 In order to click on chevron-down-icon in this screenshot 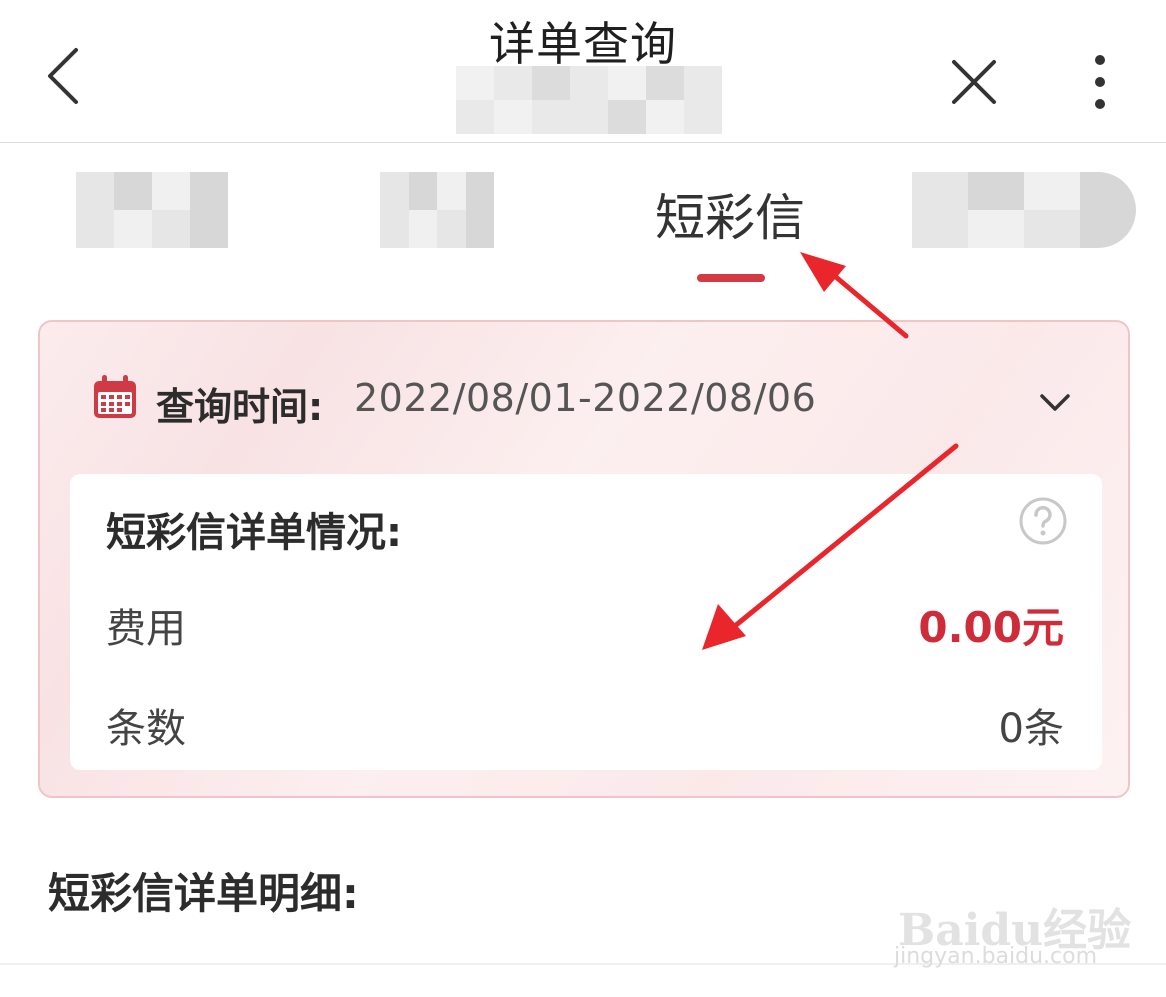, I will do `click(1055, 402)`.